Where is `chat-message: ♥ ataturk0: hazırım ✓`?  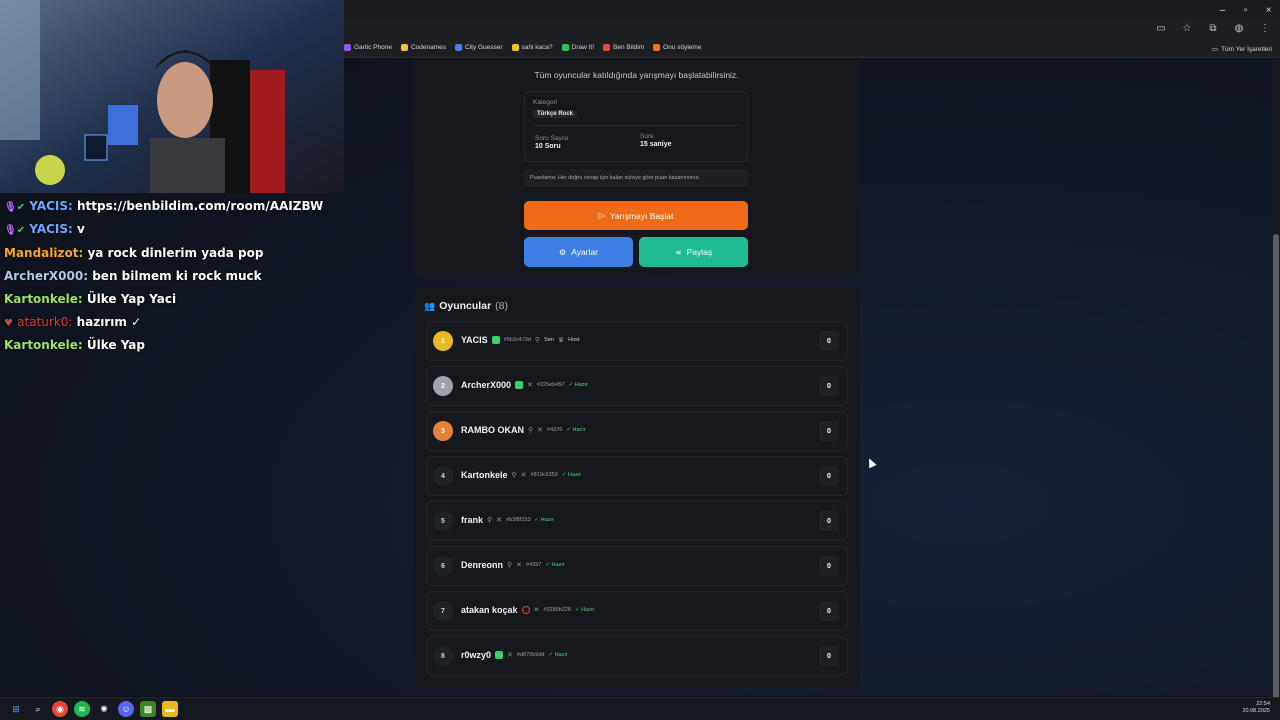
chat-message: ♥ ataturk0: hazırım ✓ is located at coordinates (72, 322).